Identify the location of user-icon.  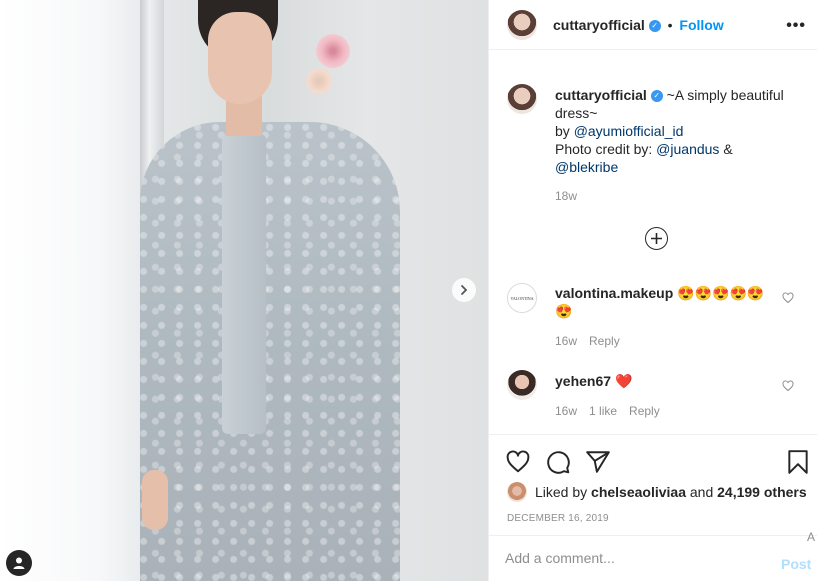
(19, 563).